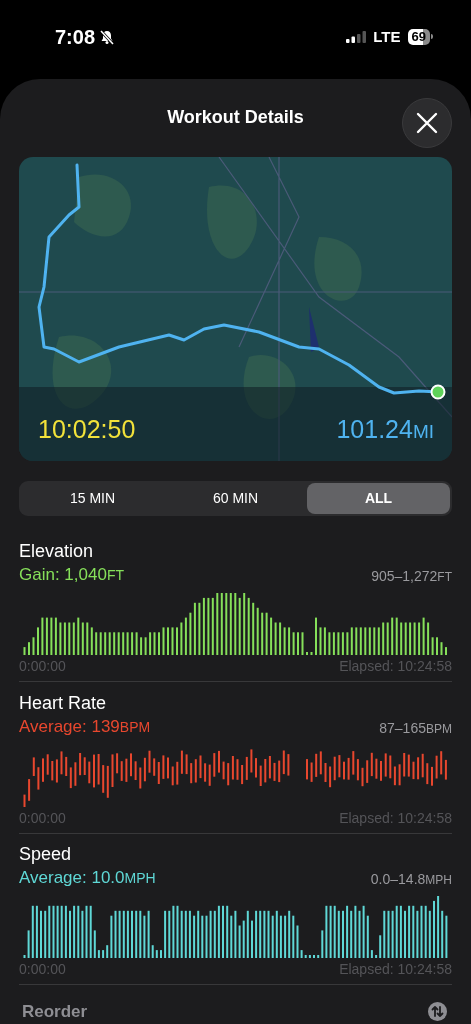 The image size is (471, 1024). Describe the element at coordinates (415, 728) in the screenshot. I see `metric-range: 87–165BPM` at that location.